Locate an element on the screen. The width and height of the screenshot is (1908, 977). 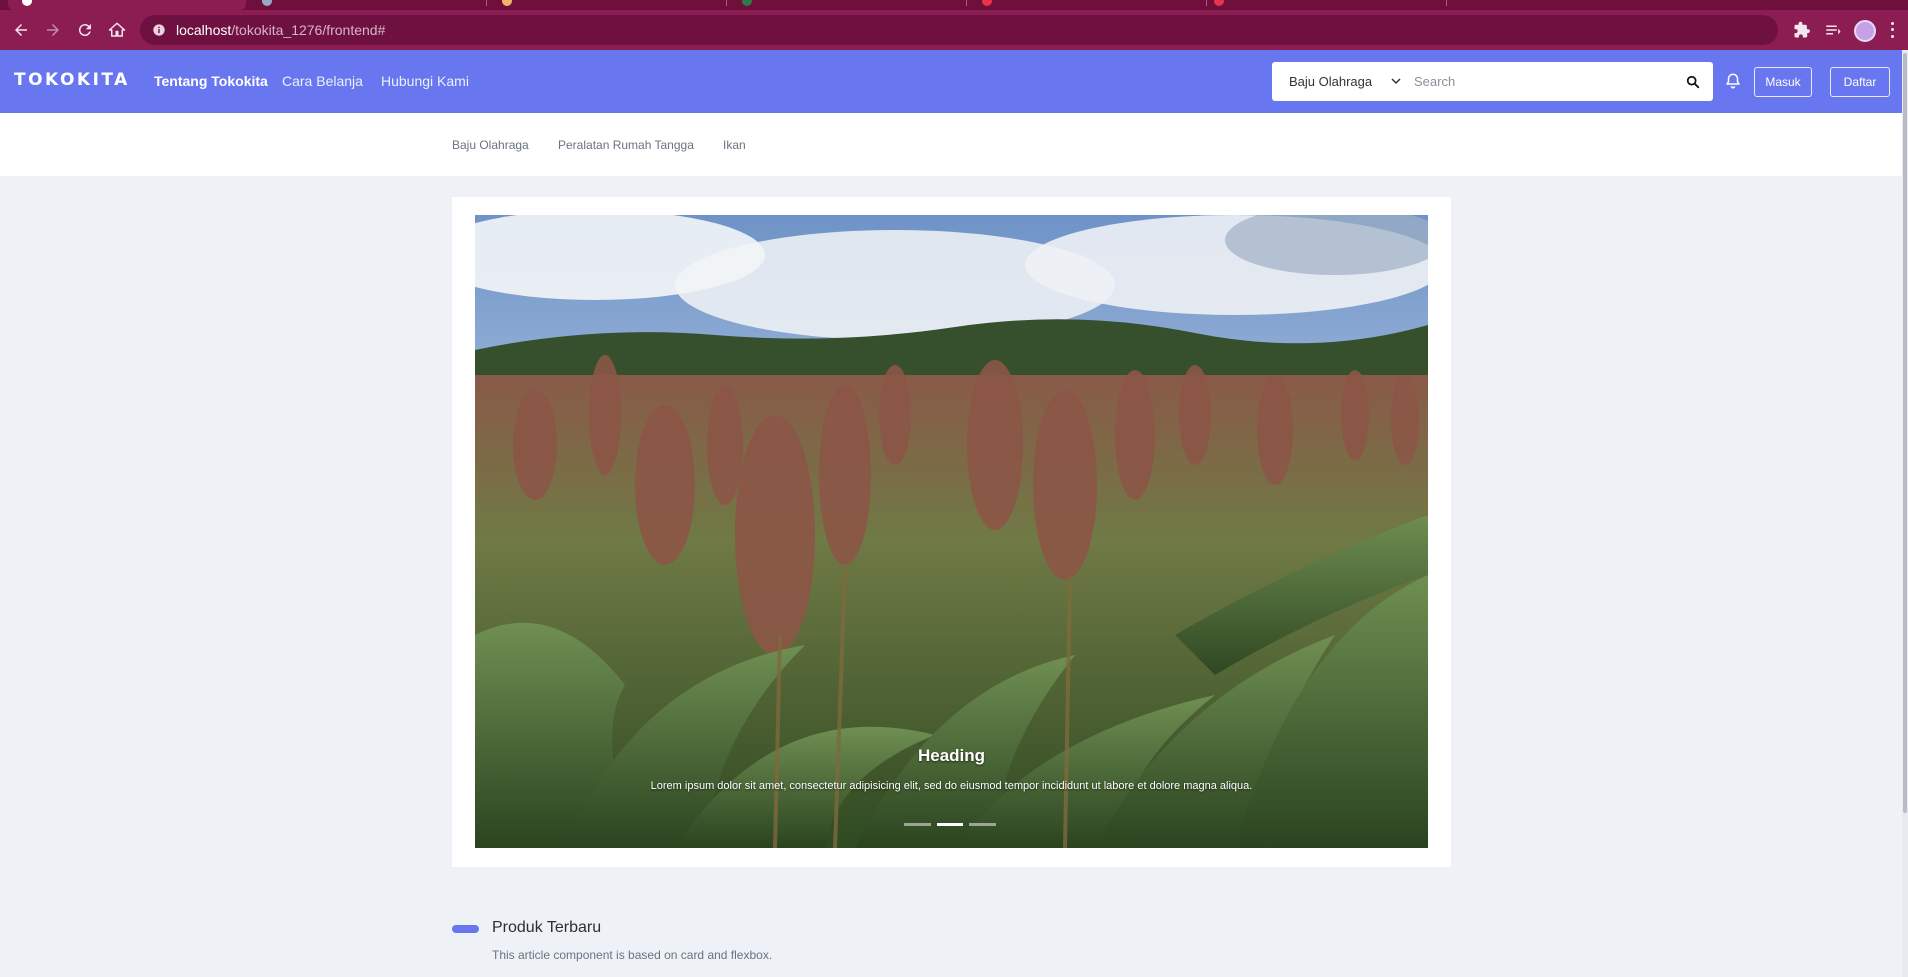
back-icon is located at coordinates (21, 30).